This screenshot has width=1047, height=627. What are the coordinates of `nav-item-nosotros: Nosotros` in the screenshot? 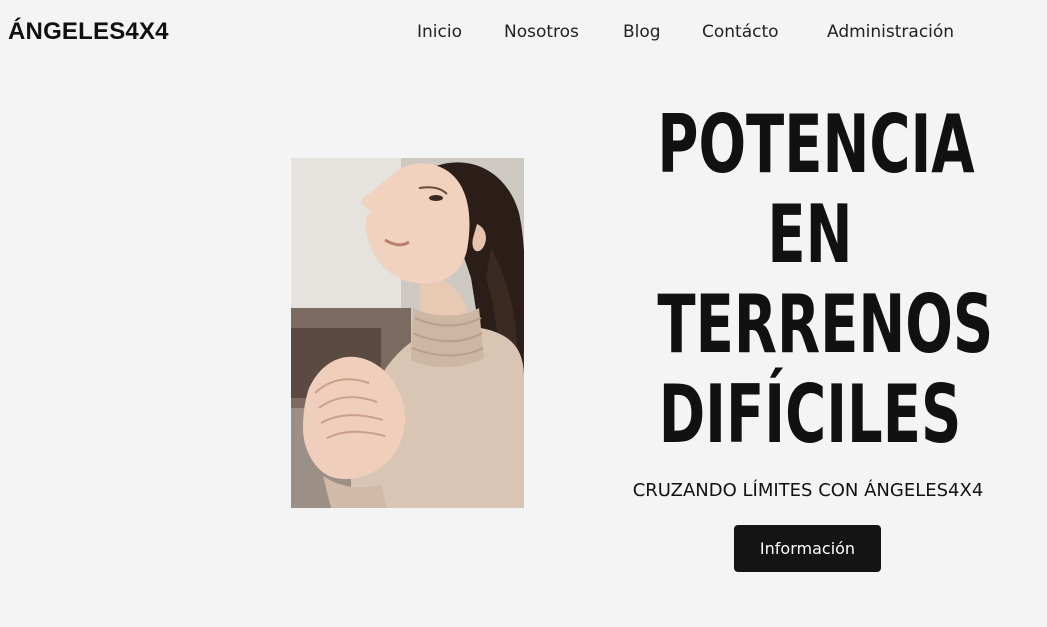 It's located at (541, 32).